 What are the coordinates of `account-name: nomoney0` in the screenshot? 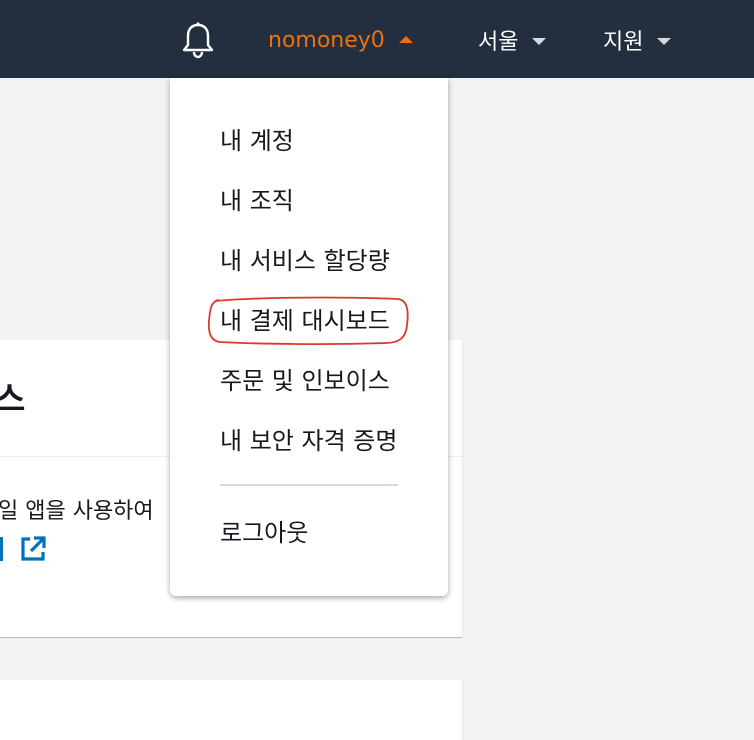 It's located at (326, 40).